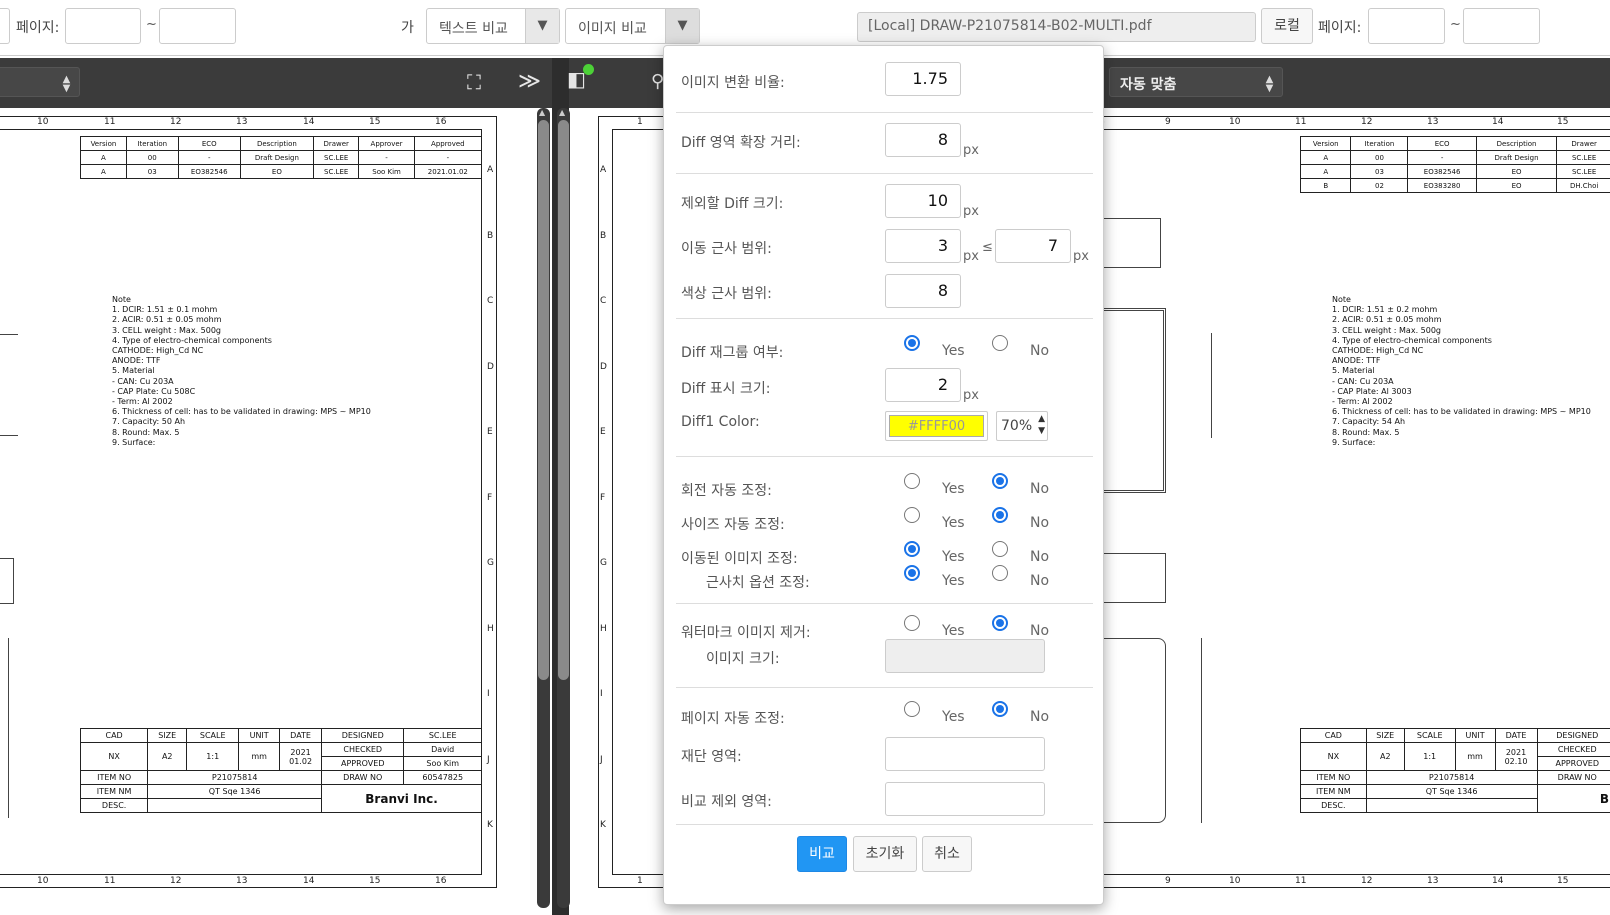  I want to click on note-line: - CAP Plate: Al 3003, so click(1372, 391).